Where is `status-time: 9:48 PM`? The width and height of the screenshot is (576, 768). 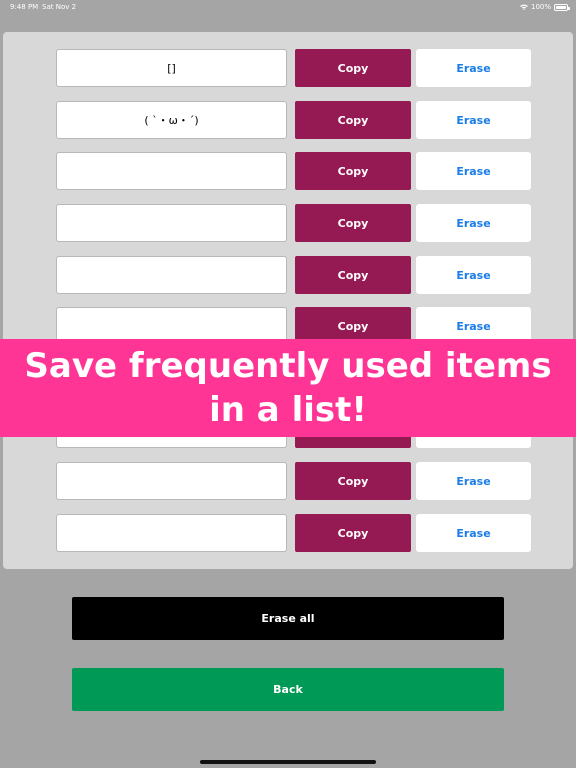
status-time: 9:48 PM is located at coordinates (24, 7).